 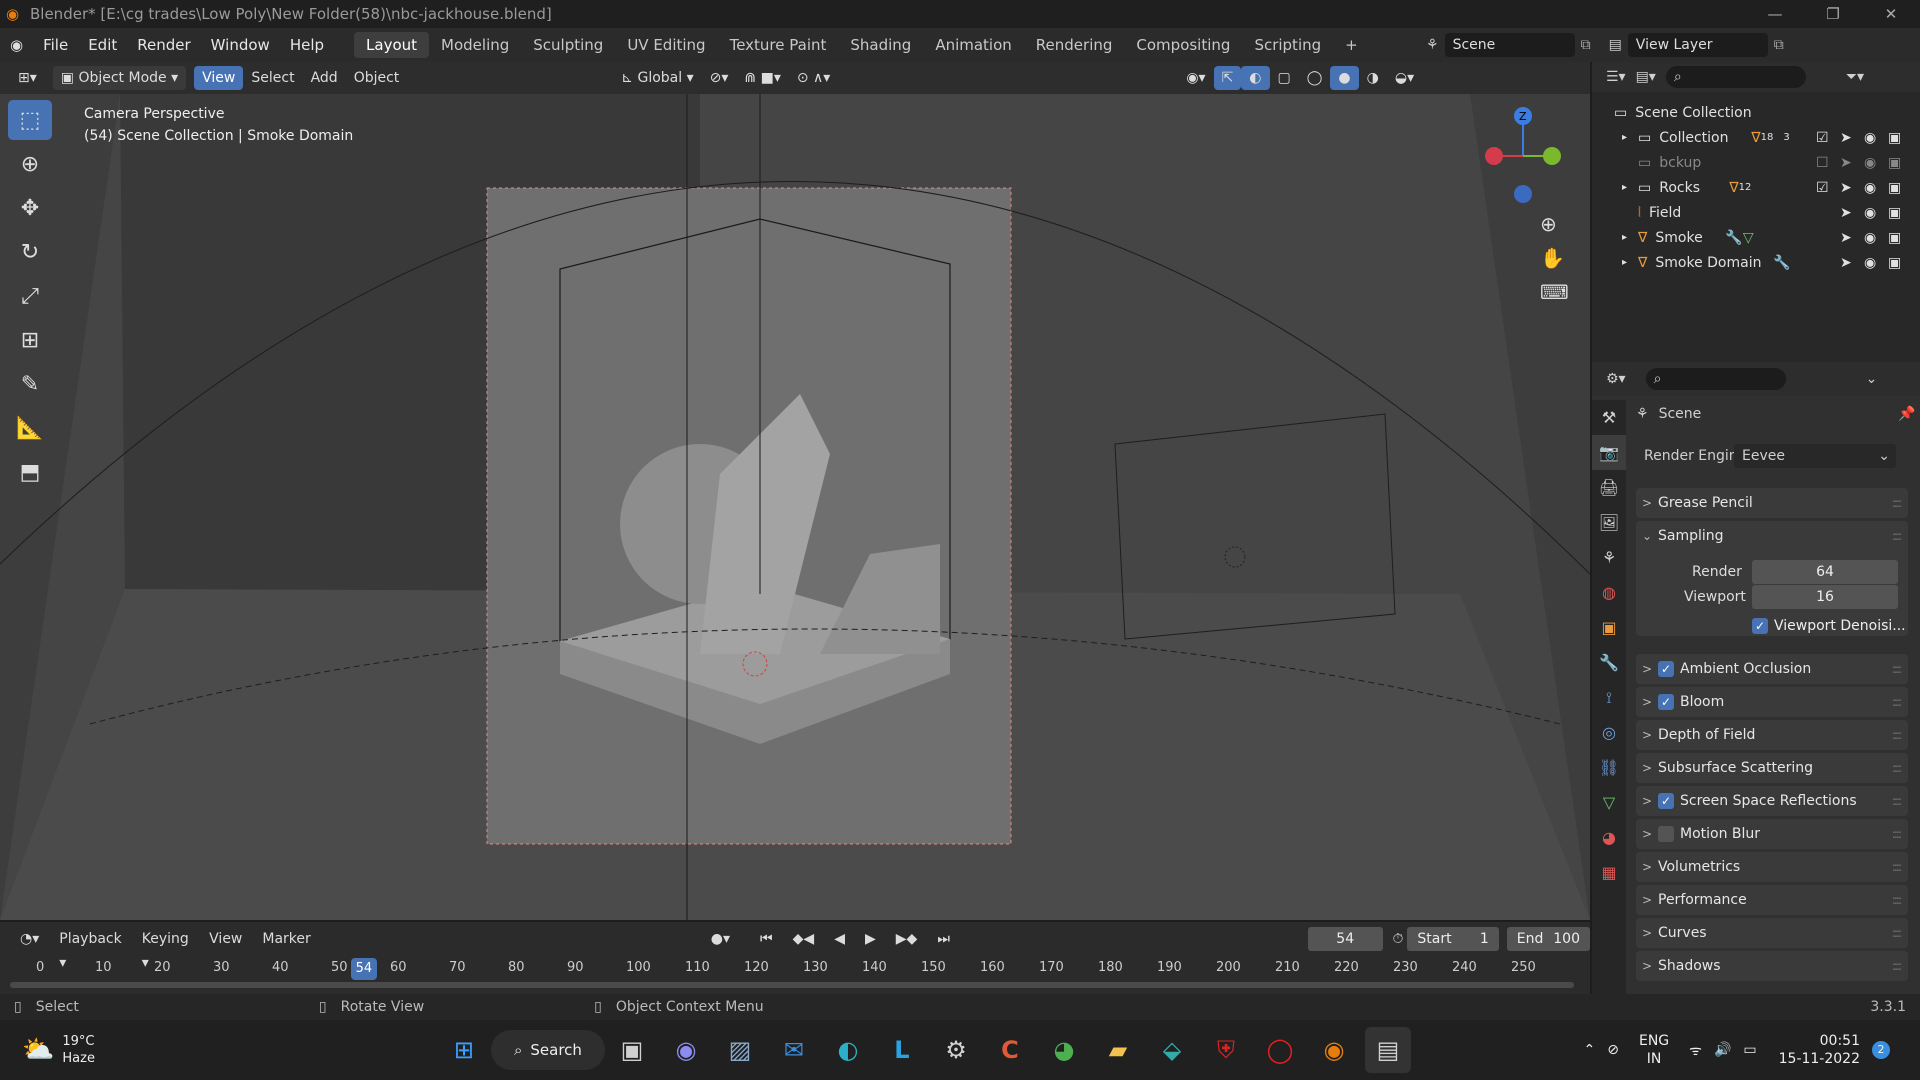 What do you see at coordinates (1351, 45) in the screenshot?
I see `add-workspace-button: +` at bounding box center [1351, 45].